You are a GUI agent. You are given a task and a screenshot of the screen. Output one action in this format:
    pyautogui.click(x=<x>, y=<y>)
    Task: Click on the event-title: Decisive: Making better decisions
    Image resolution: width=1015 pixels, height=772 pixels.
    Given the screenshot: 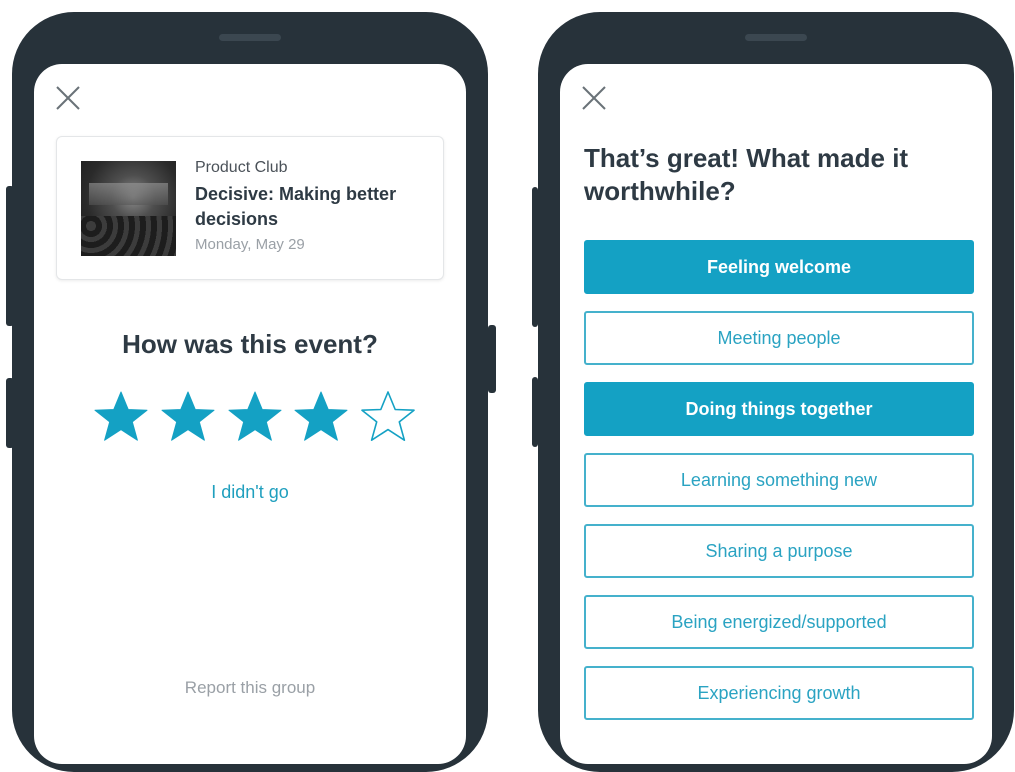 What is the action you would take?
    pyautogui.click(x=296, y=206)
    